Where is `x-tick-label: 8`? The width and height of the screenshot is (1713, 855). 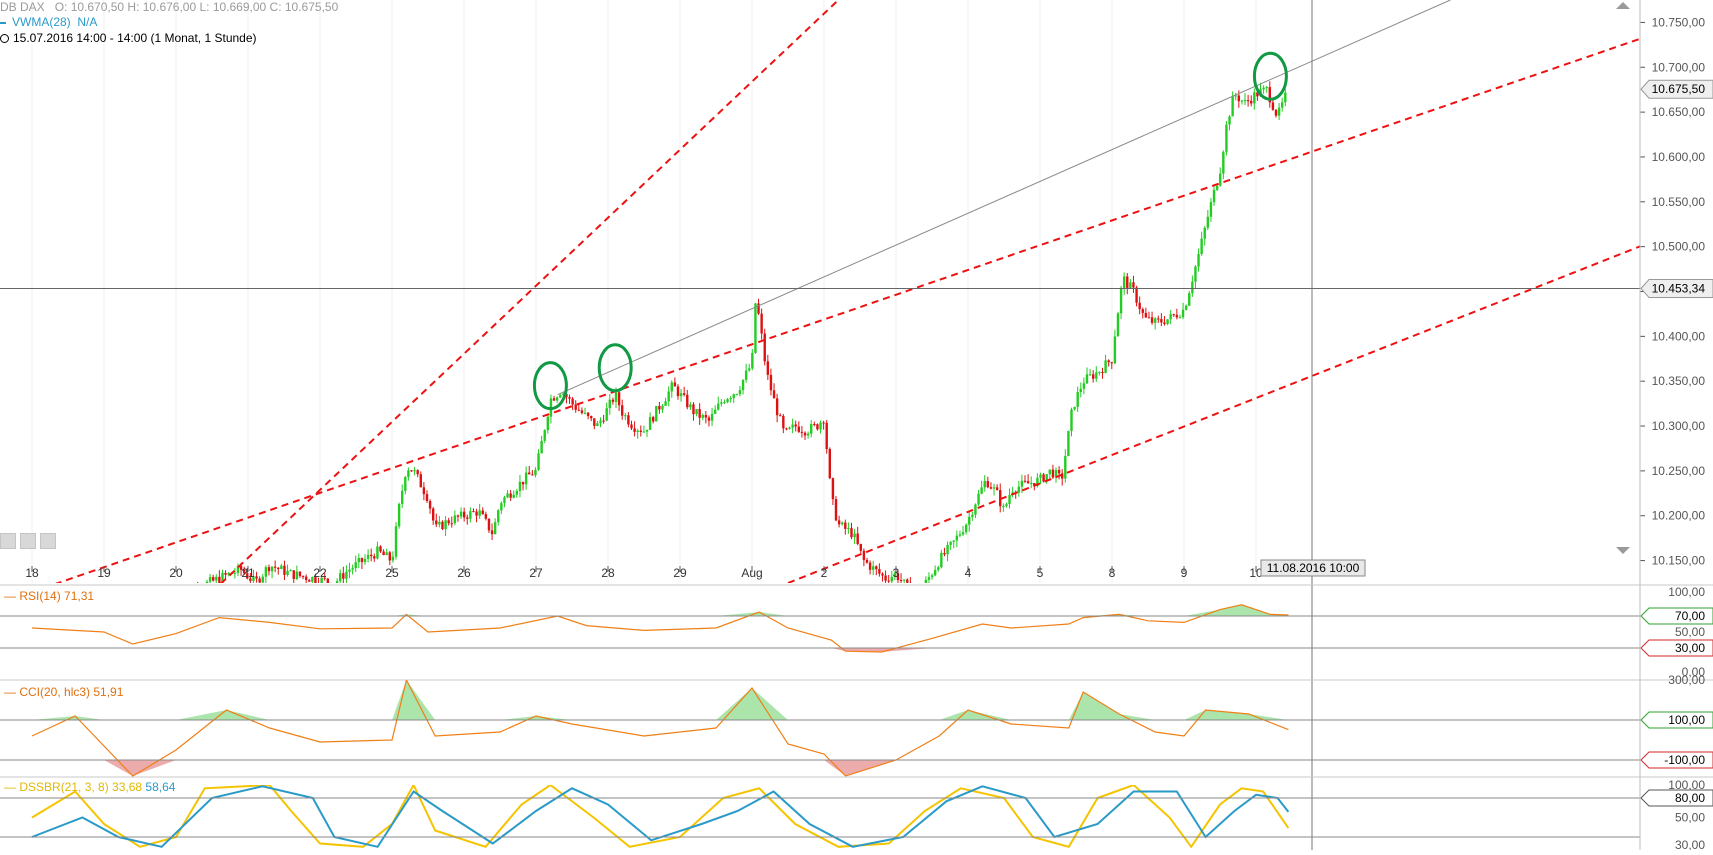 x-tick-label: 8 is located at coordinates (1112, 573).